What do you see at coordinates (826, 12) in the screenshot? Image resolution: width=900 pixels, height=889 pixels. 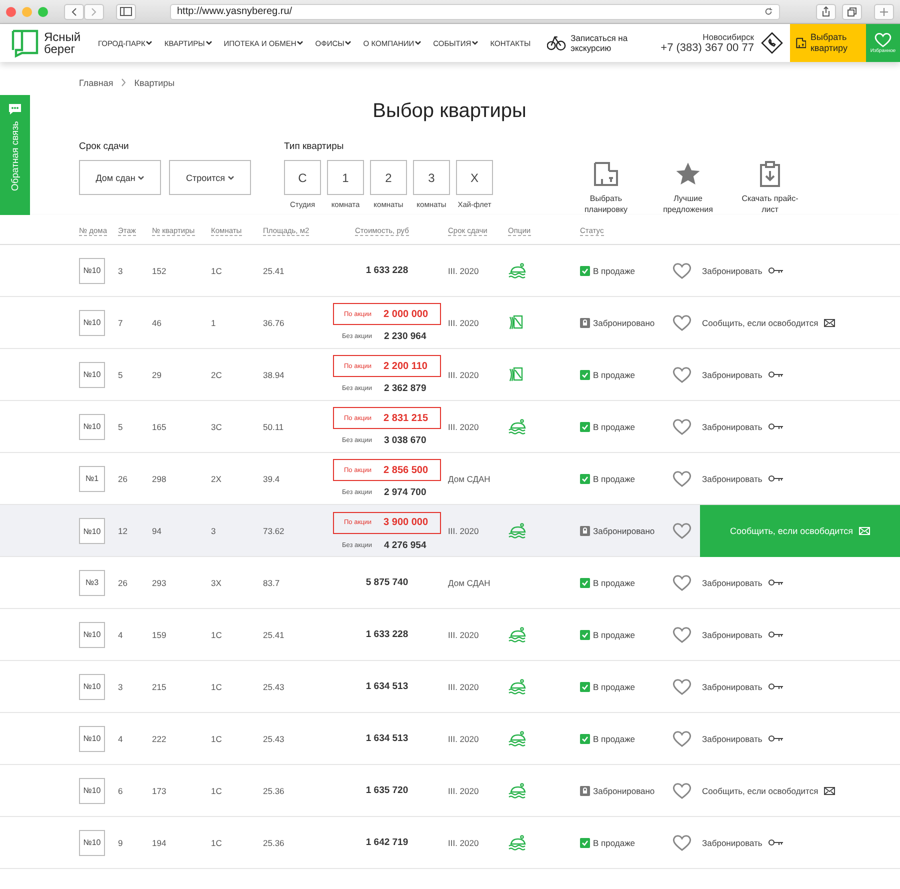 I see `share-button` at bounding box center [826, 12].